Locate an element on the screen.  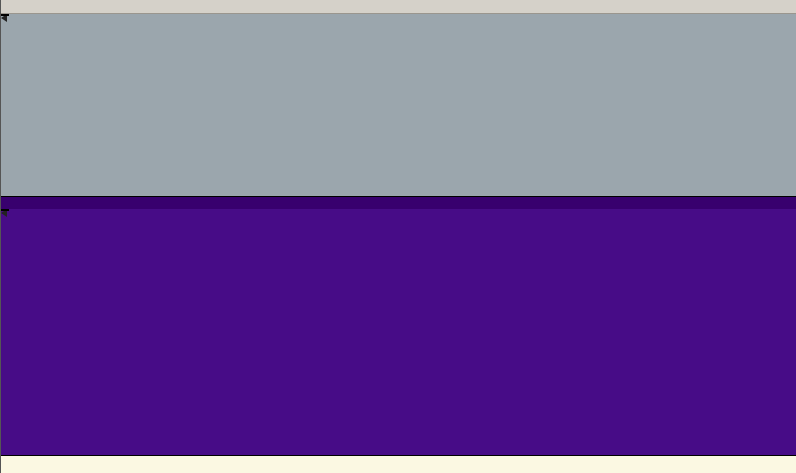
last-price-box is located at coordinates (5, 15).